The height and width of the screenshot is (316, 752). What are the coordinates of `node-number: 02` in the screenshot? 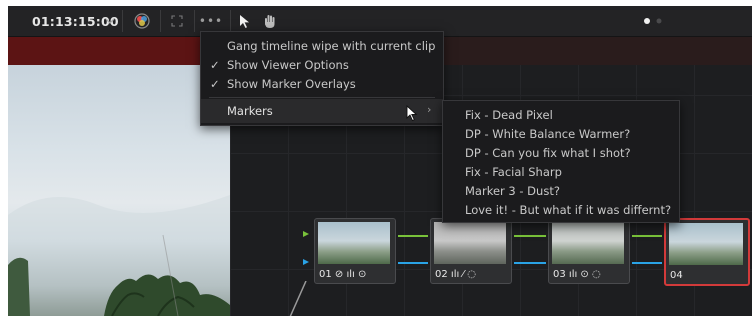 It's located at (441, 274).